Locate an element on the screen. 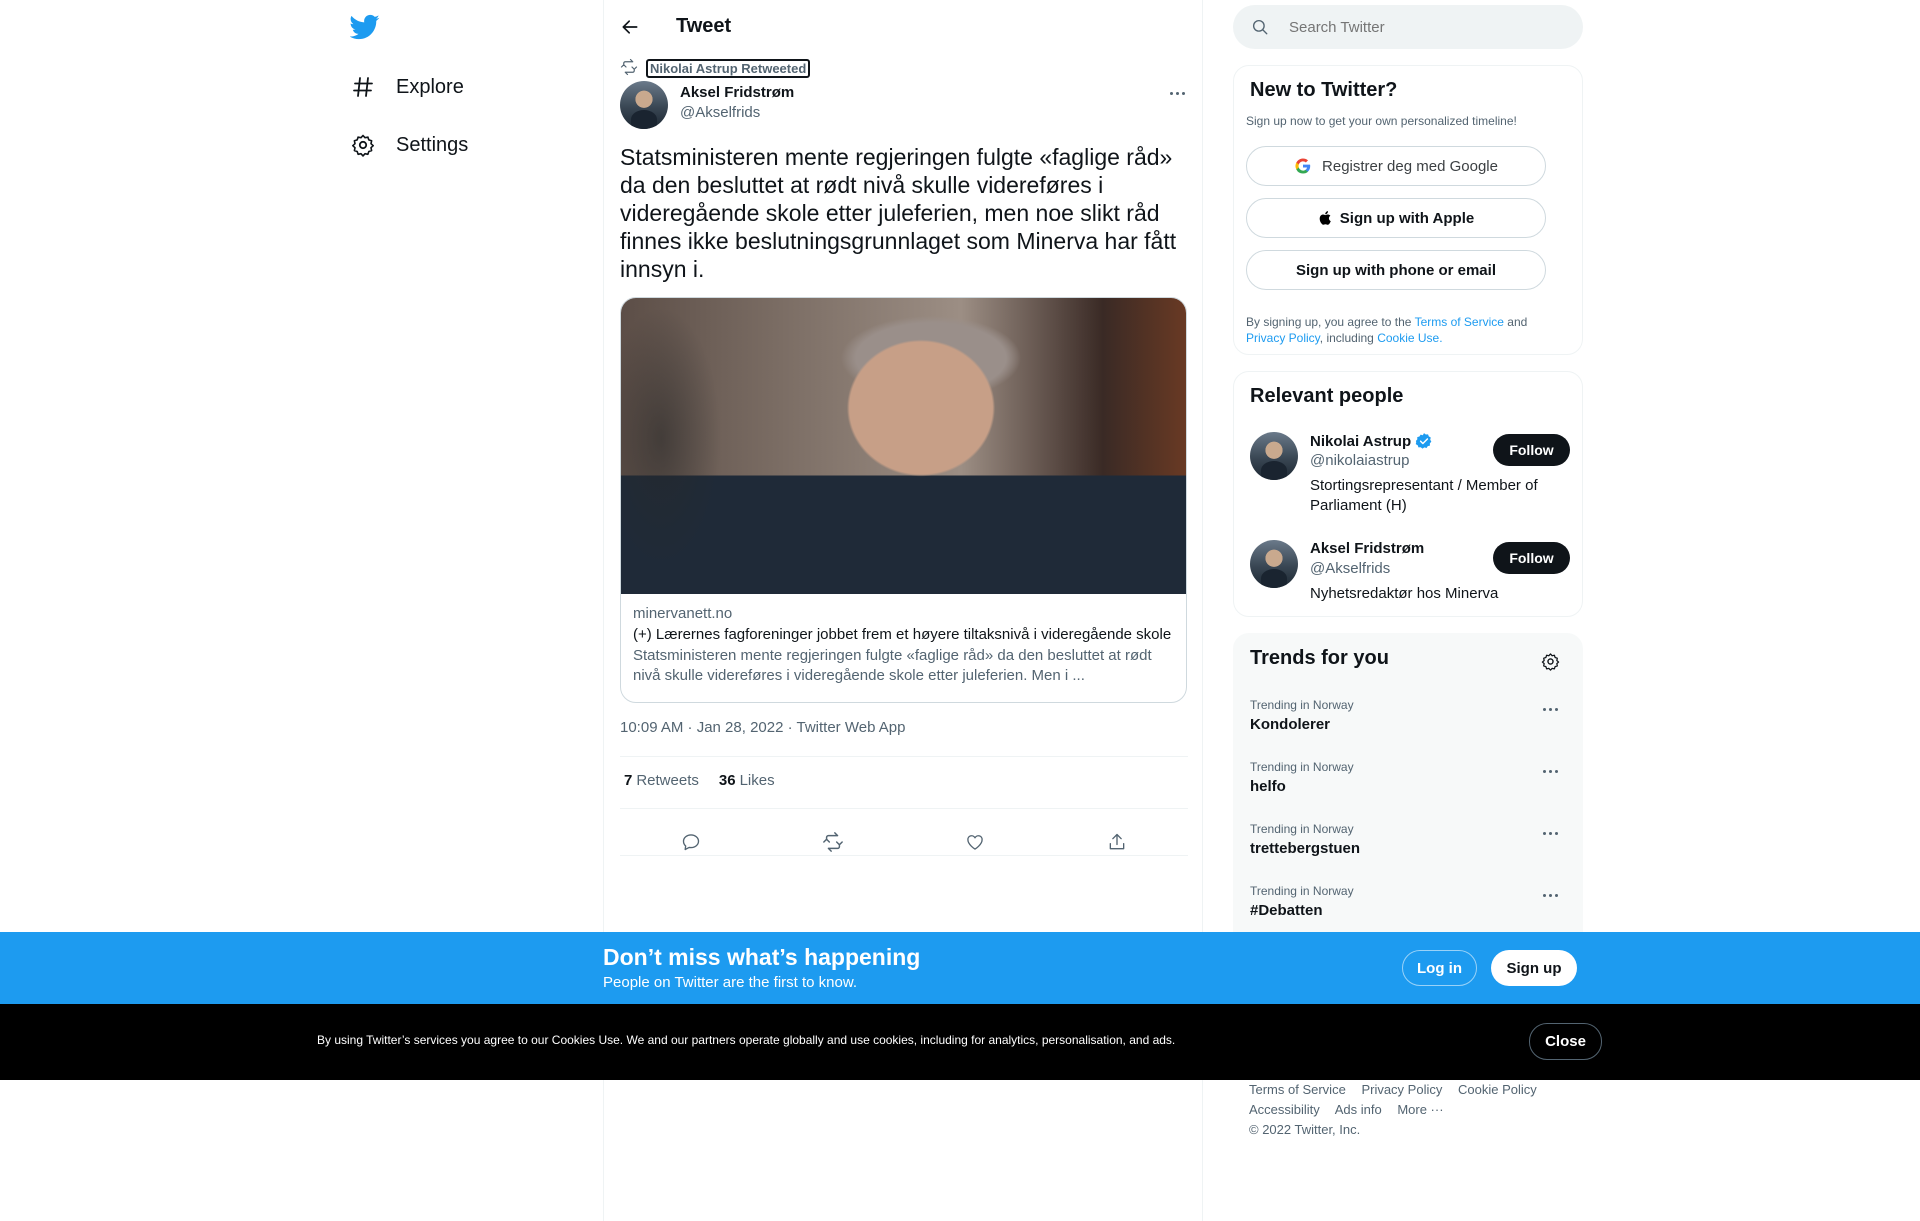 This screenshot has width=1920, height=1221. apple-icon is located at coordinates (1326, 218).